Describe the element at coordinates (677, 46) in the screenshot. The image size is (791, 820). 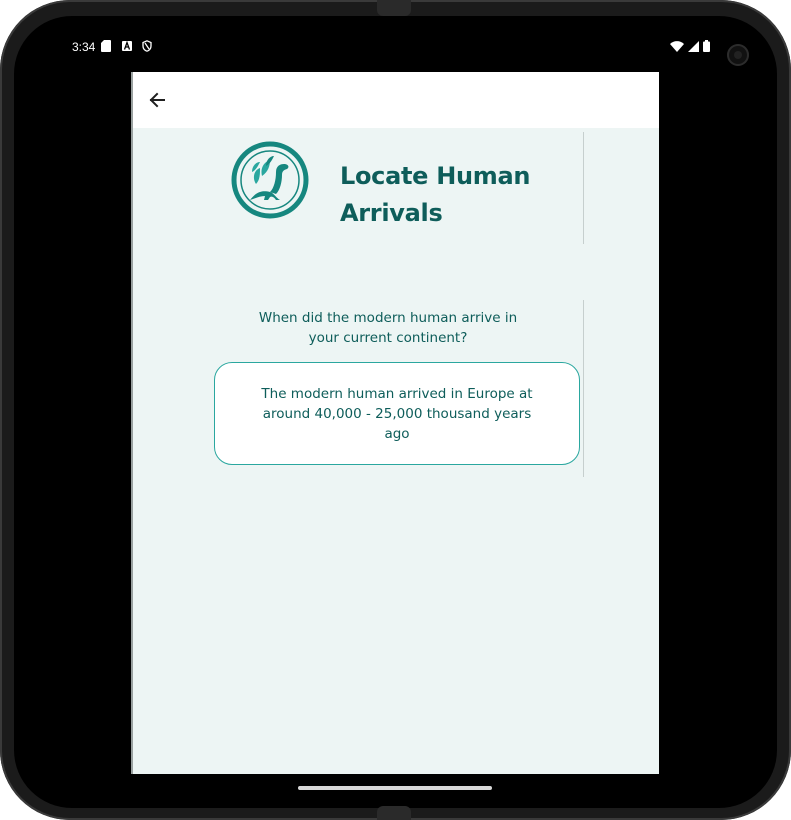
I see `wifi-icon` at that location.